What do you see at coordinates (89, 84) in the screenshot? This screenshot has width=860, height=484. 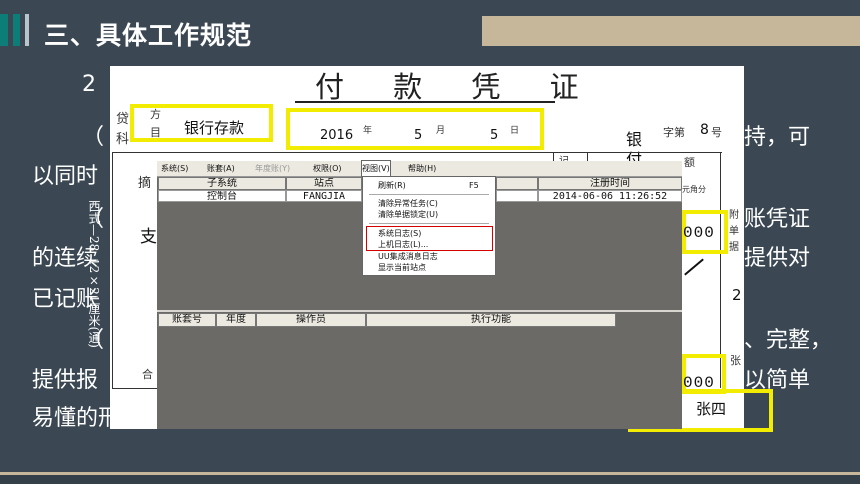 I see `body-text: 2` at bounding box center [89, 84].